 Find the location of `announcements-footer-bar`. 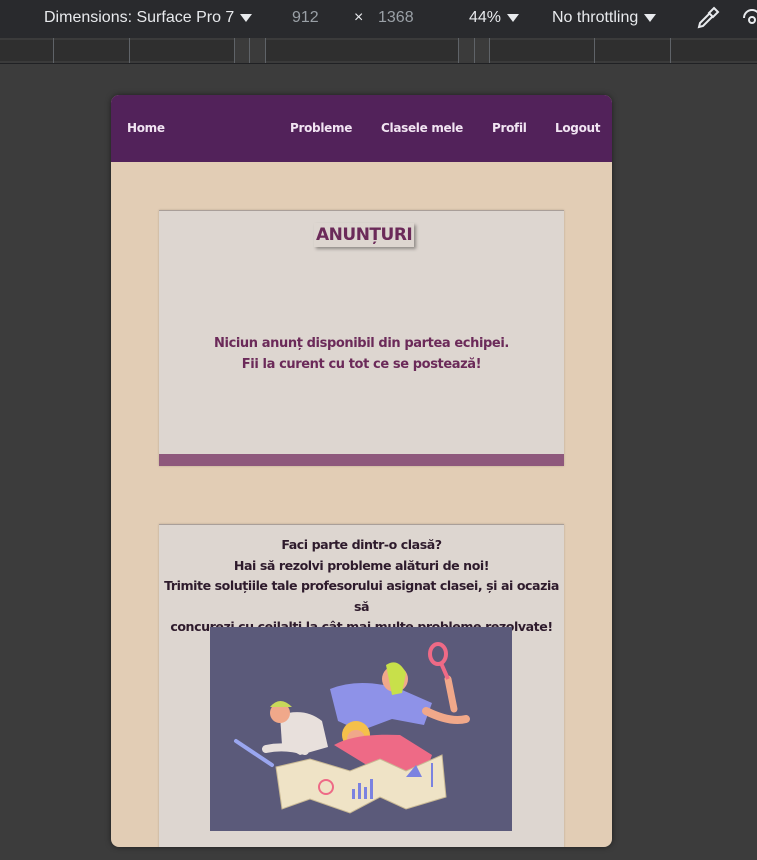

announcements-footer-bar is located at coordinates (361, 460).